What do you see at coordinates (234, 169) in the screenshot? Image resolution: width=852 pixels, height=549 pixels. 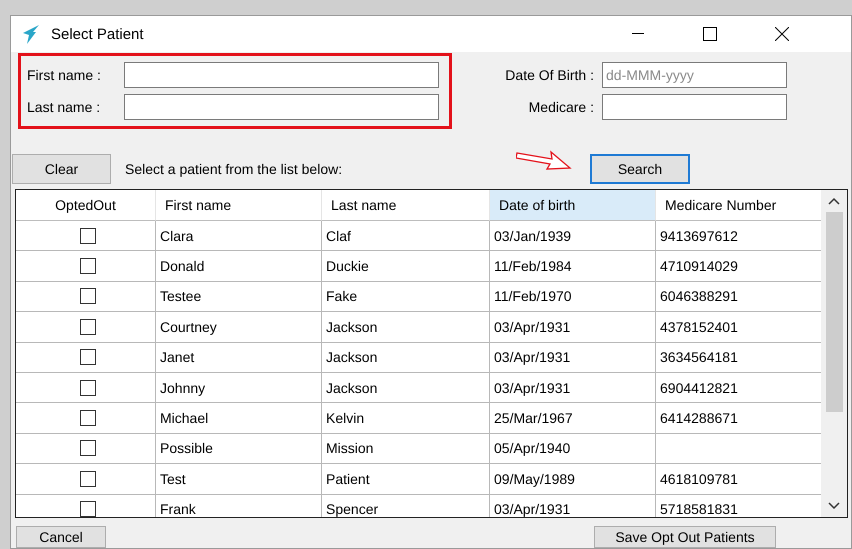 I see `instruction-text: Select a patient from the list below:` at bounding box center [234, 169].